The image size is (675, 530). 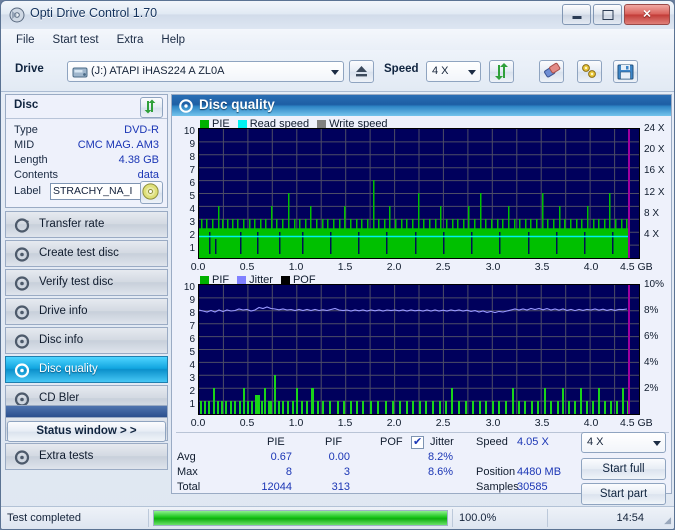 What do you see at coordinates (576, 14) in the screenshot?
I see `minimize-button` at bounding box center [576, 14].